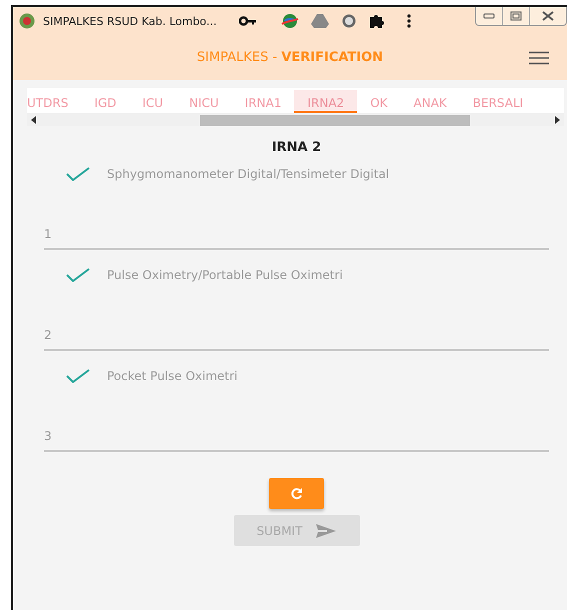 The width and height of the screenshot is (567, 610). I want to click on triangle-icon, so click(319, 21).